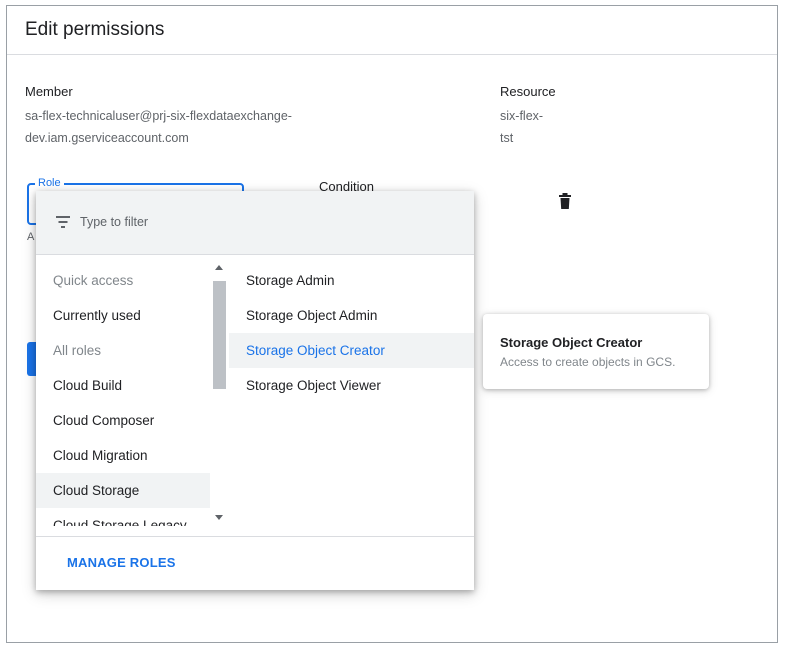  I want to click on filter-bar, so click(255, 223).